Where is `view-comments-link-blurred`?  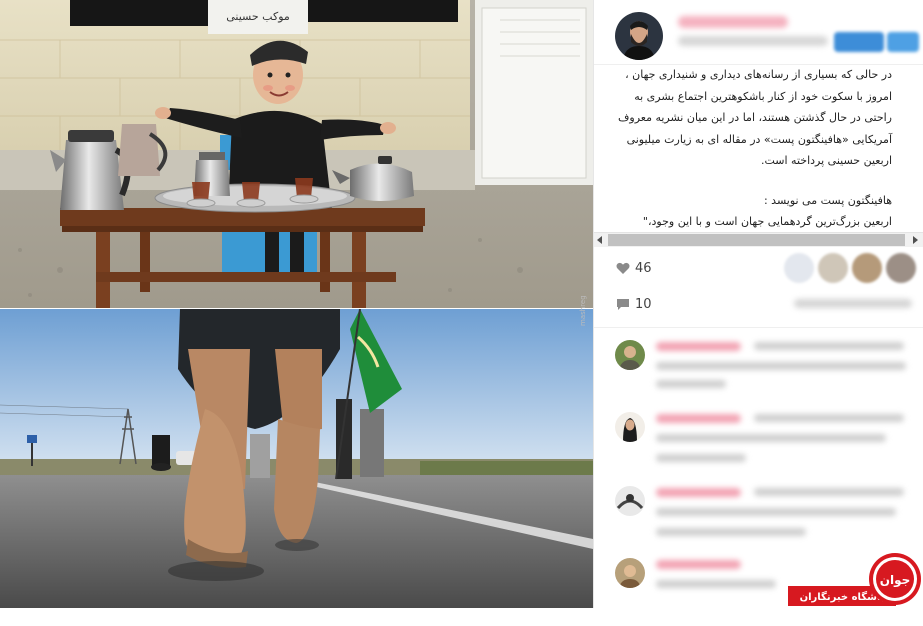
view-comments-link-blurred is located at coordinates (853, 303).